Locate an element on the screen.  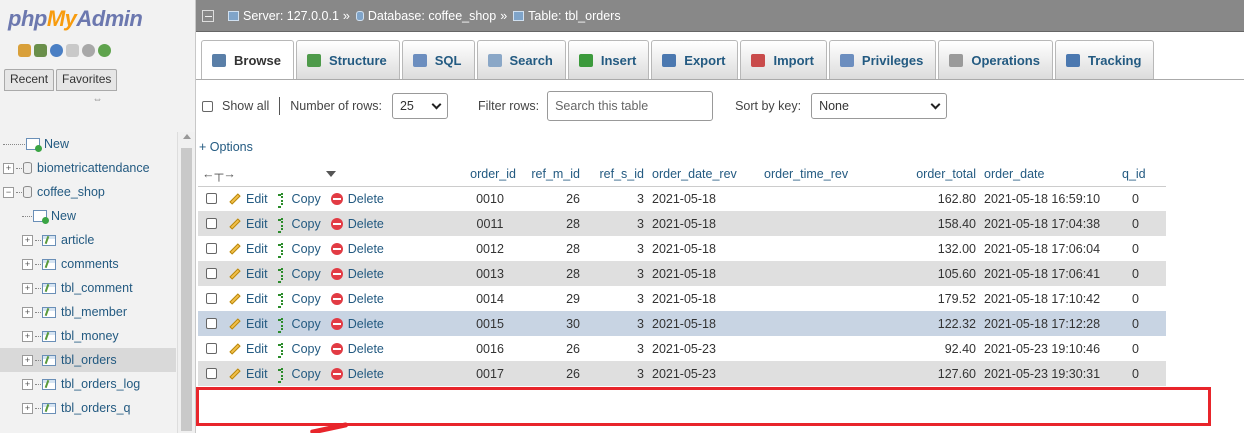
tree-node-label: tbl_orders is located at coordinates (89, 360).